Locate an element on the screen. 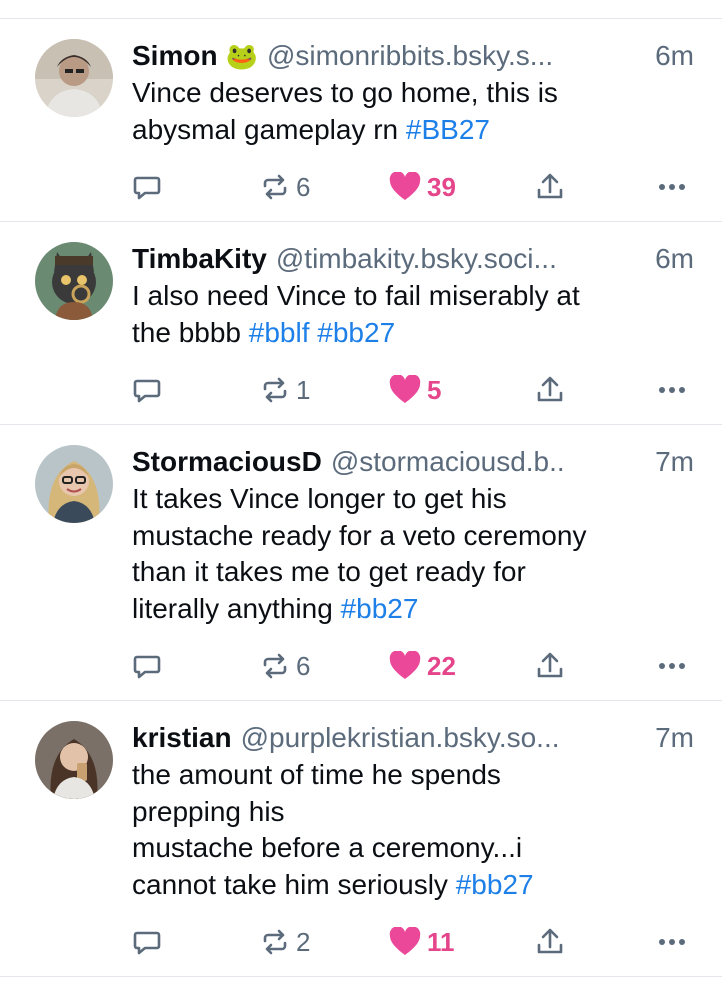  author-name: Simon is located at coordinates (175, 56).